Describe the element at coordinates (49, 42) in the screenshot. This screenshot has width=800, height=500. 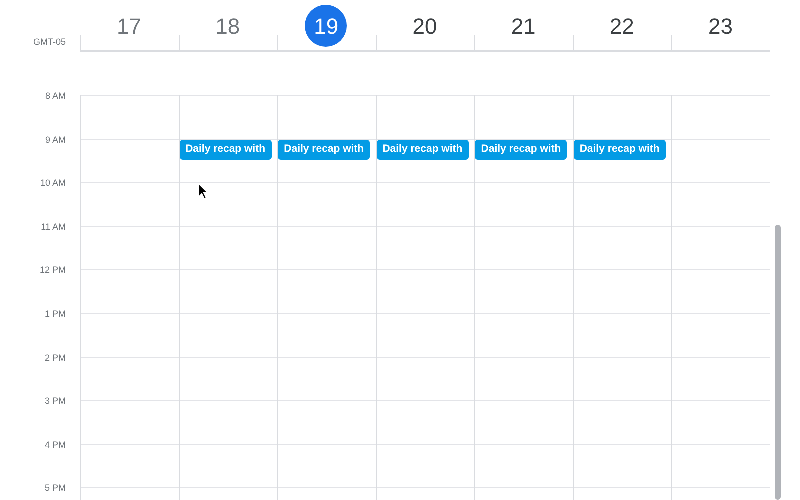
I see `timezone-label: GMT-05` at that location.